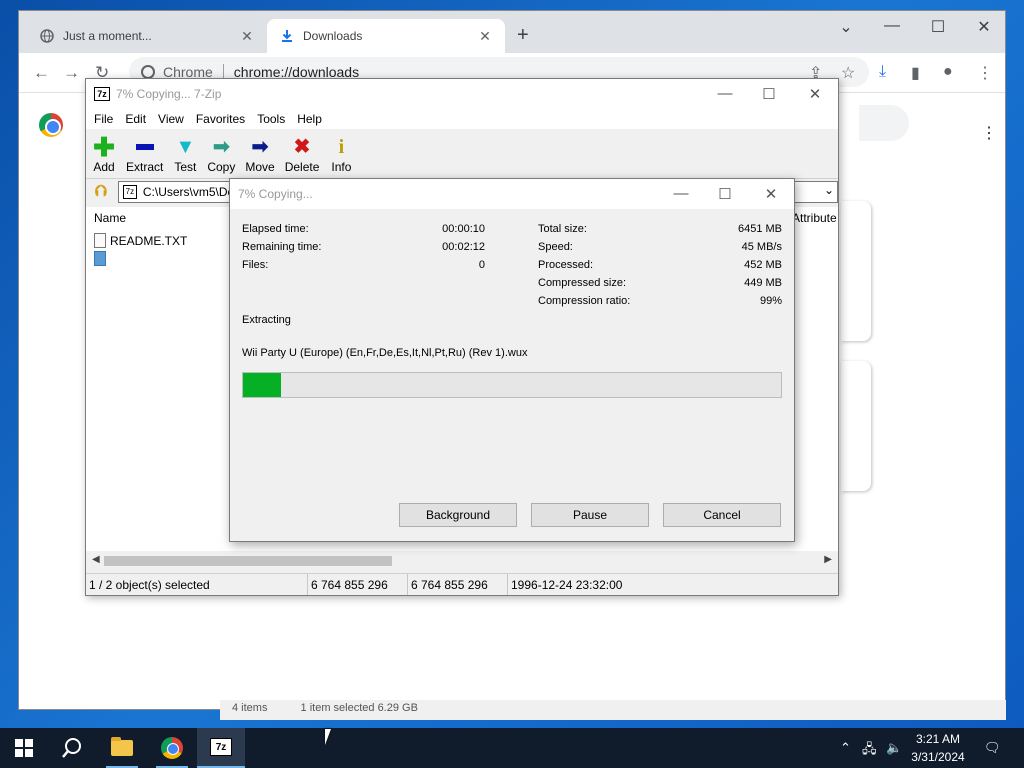 This screenshot has width=1024, height=768. I want to click on column-header-attributes: Attribute, so click(814, 218).